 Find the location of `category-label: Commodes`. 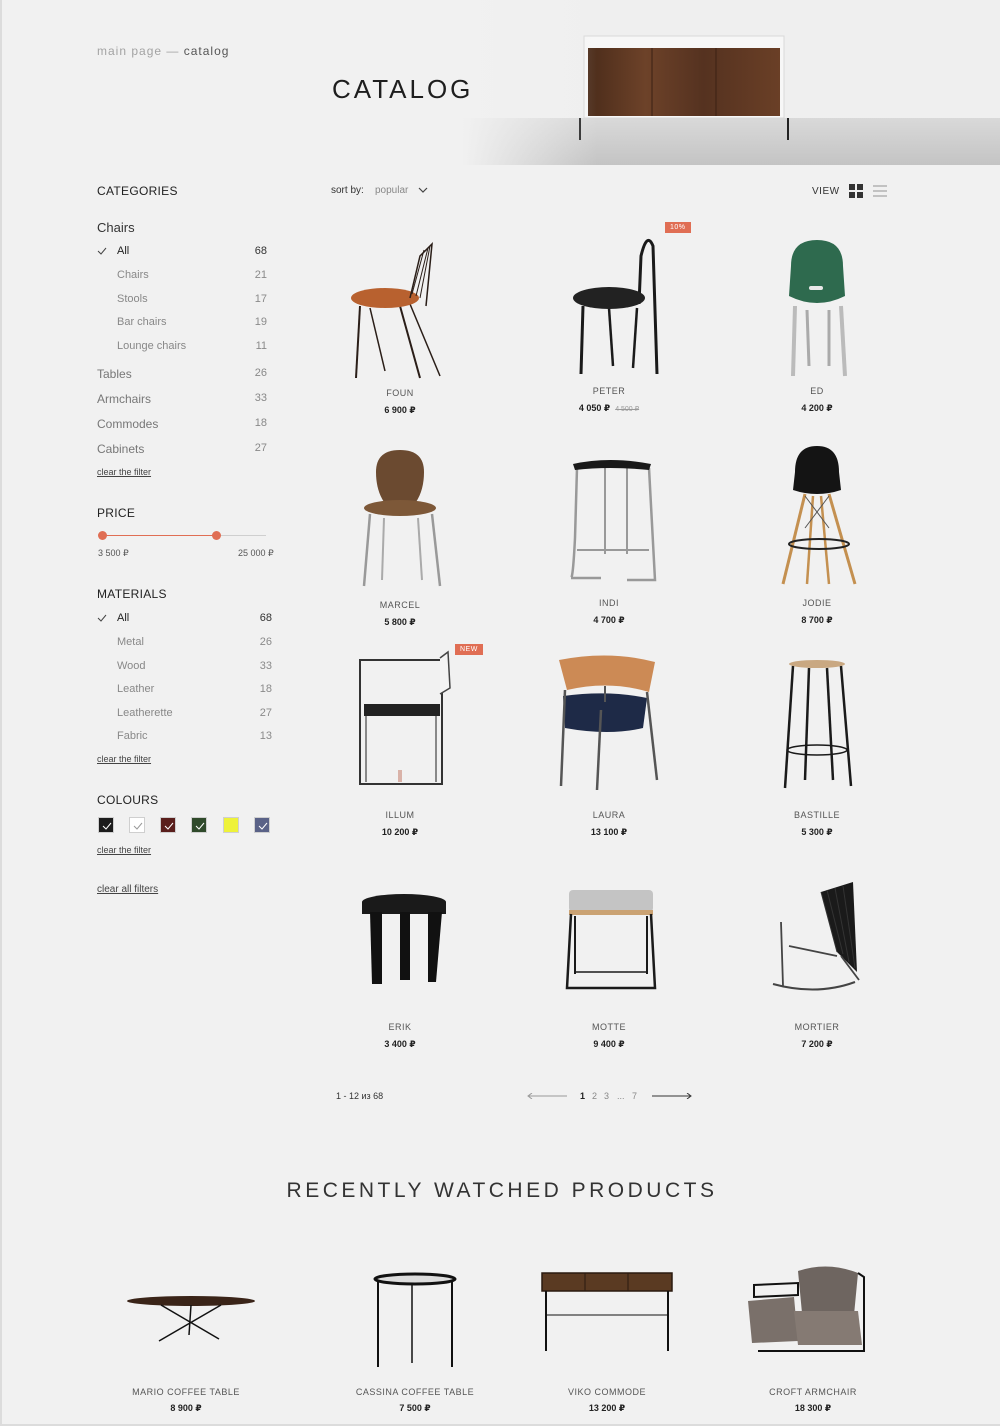

category-label: Commodes is located at coordinates (128, 424).